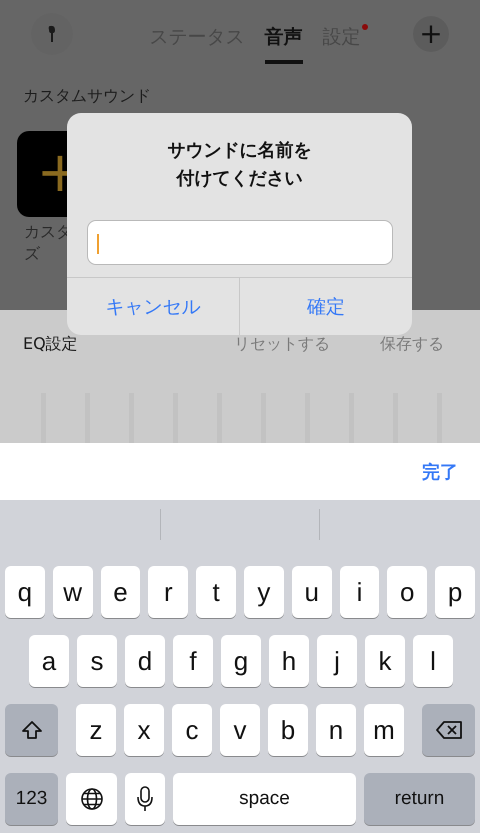 This screenshot has height=833, width=480. What do you see at coordinates (336, 730) in the screenshot?
I see `key: n` at bounding box center [336, 730].